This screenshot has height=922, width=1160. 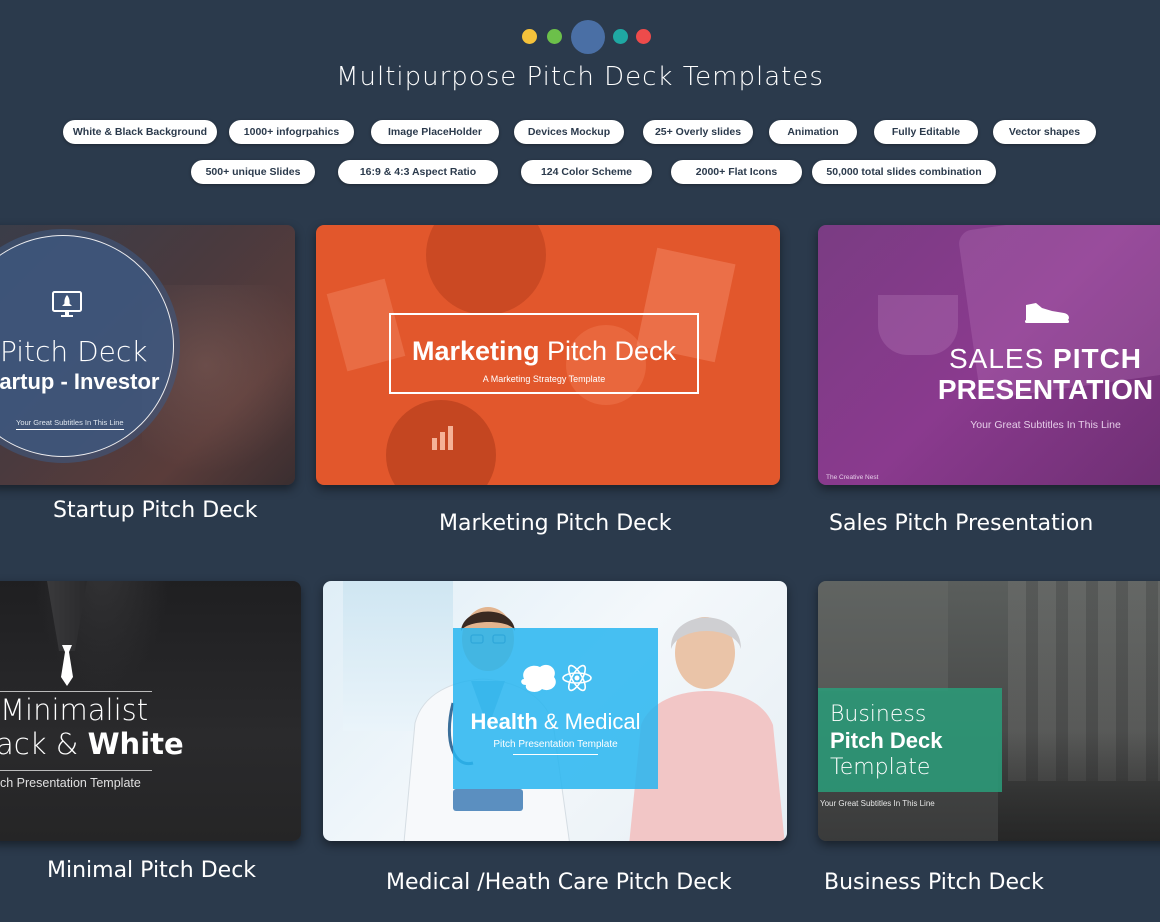 What do you see at coordinates (1047, 312) in the screenshot?
I see `sneaker-icon` at bounding box center [1047, 312].